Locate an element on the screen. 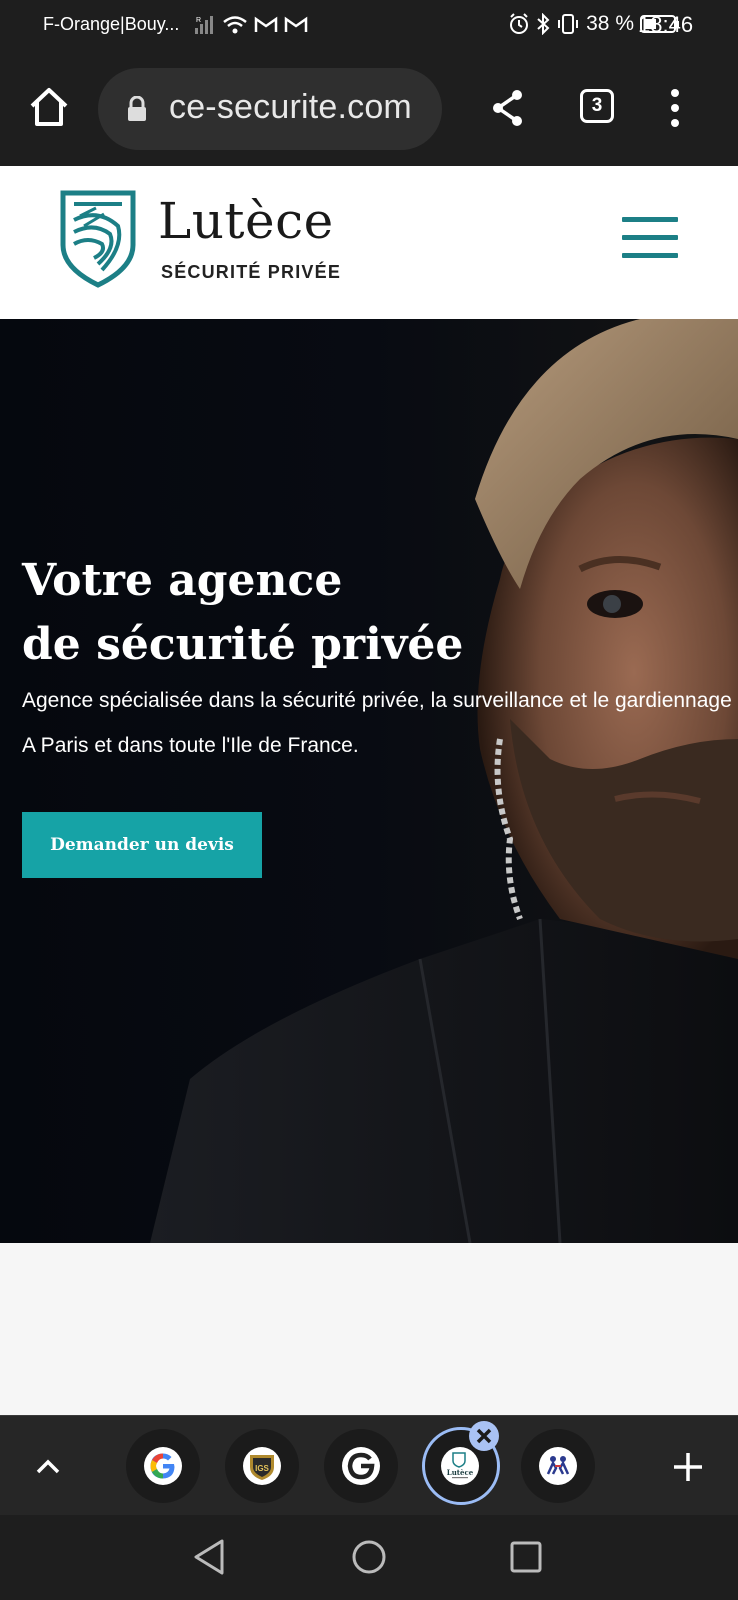 The image size is (738, 1600). back-icon is located at coordinates (209, 1557).